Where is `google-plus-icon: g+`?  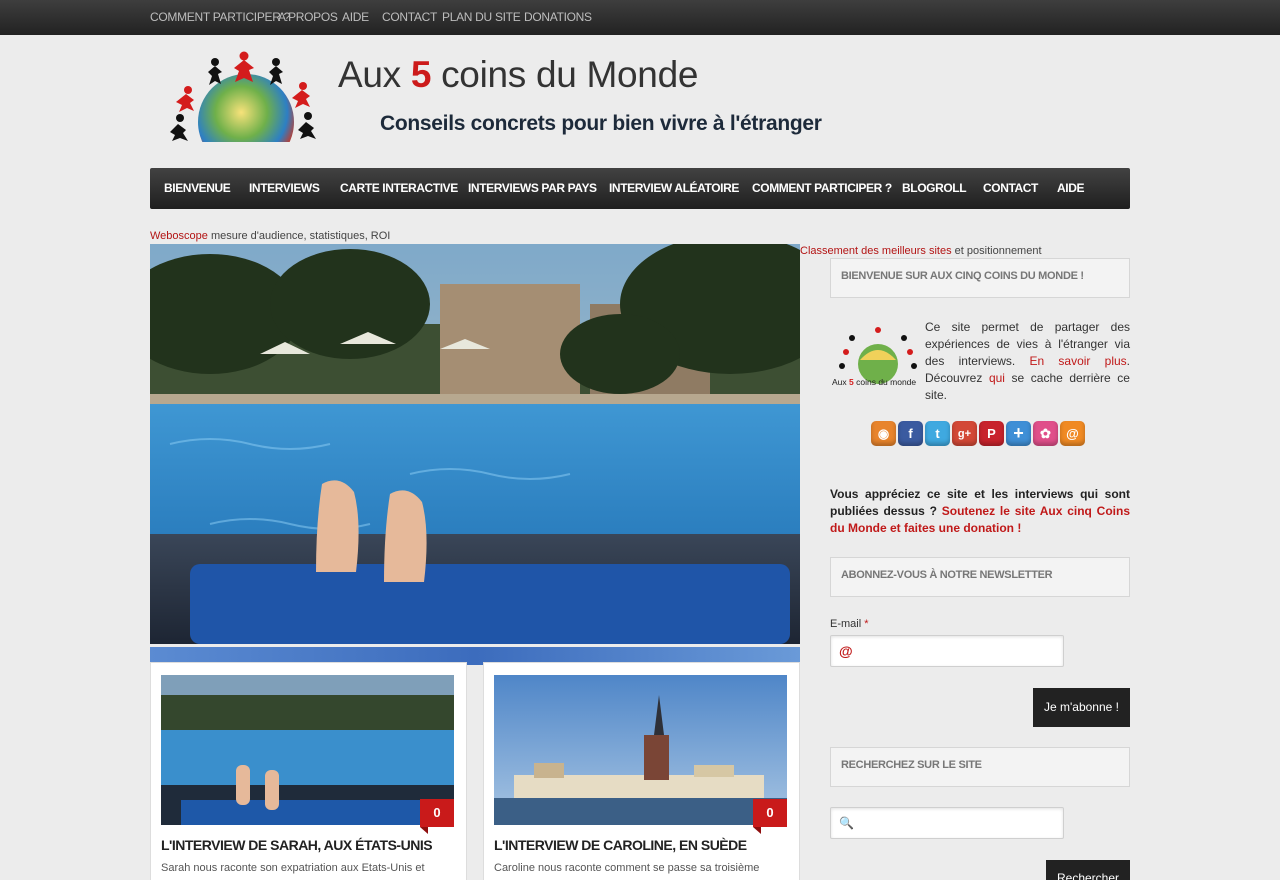
google-plus-icon: g+ is located at coordinates (964, 433).